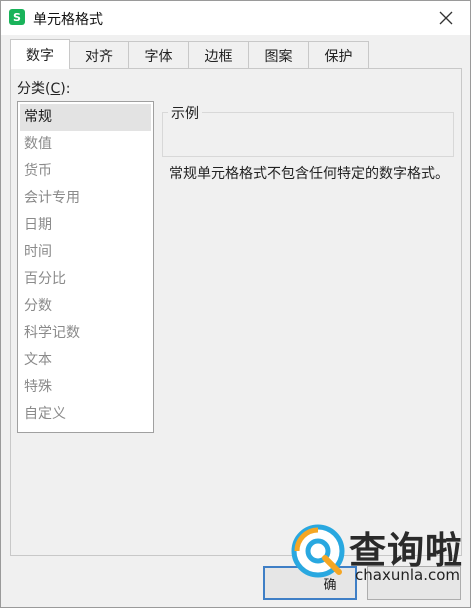 The width and height of the screenshot is (471, 608). What do you see at coordinates (308, 134) in the screenshot?
I see `sample-groupbox` at bounding box center [308, 134].